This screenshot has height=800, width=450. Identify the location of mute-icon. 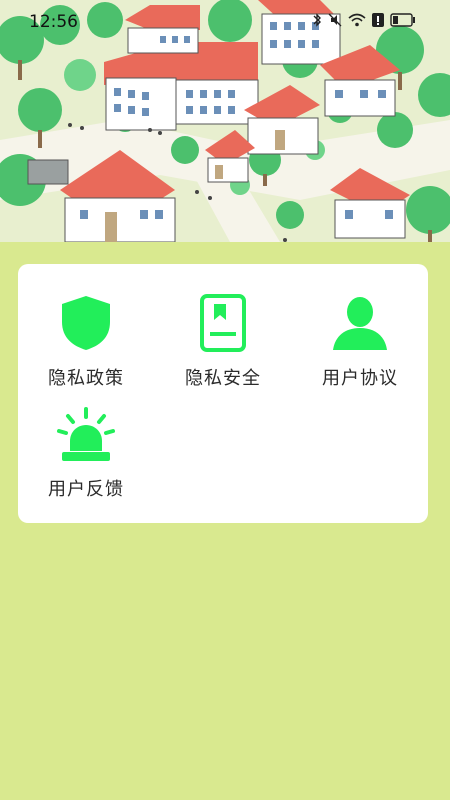
(335, 20).